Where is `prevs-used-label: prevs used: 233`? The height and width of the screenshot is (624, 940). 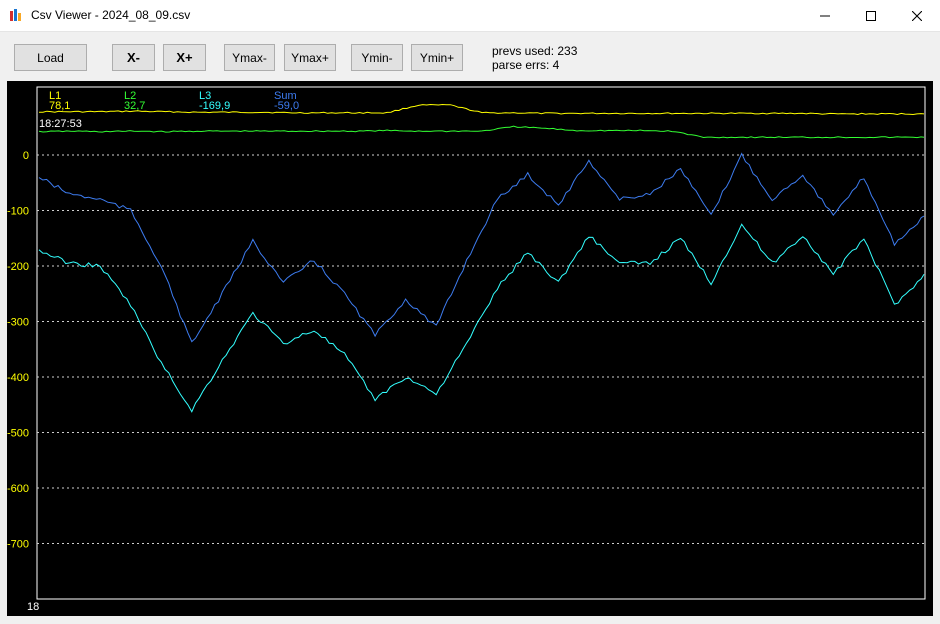 prevs-used-label: prevs used: 233 is located at coordinates (535, 51).